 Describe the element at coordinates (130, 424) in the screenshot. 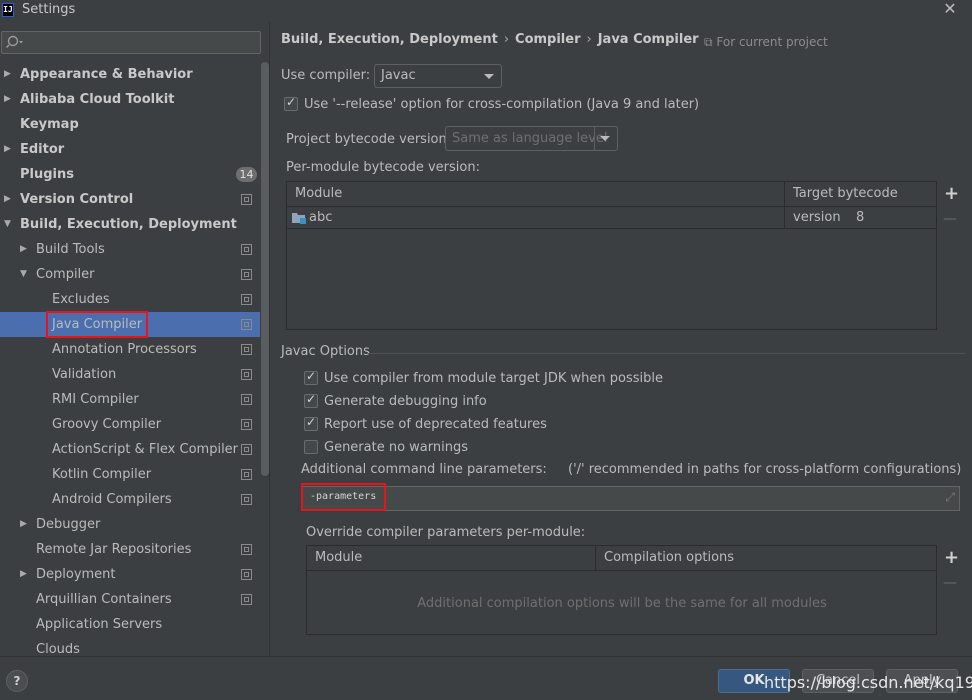

I see `sidebar-item-groovy-compiler: Groovy Compiler` at that location.